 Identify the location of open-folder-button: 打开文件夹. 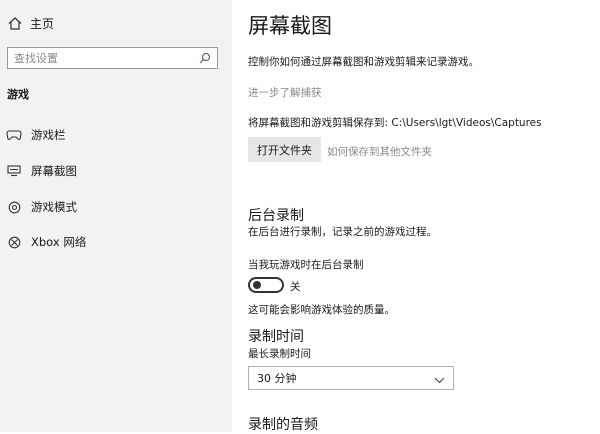
(284, 149).